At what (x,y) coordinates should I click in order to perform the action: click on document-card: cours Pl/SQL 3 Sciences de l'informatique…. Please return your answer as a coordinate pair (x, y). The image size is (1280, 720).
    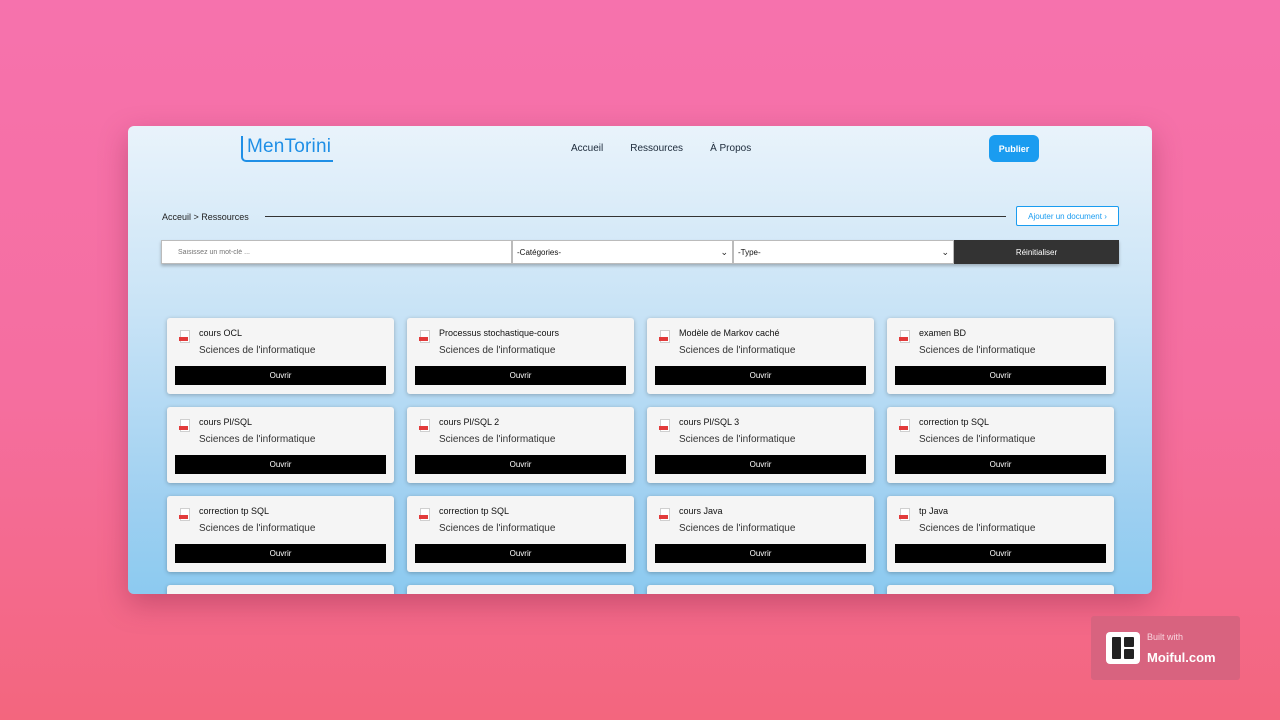
    Looking at the image, I should click on (760, 445).